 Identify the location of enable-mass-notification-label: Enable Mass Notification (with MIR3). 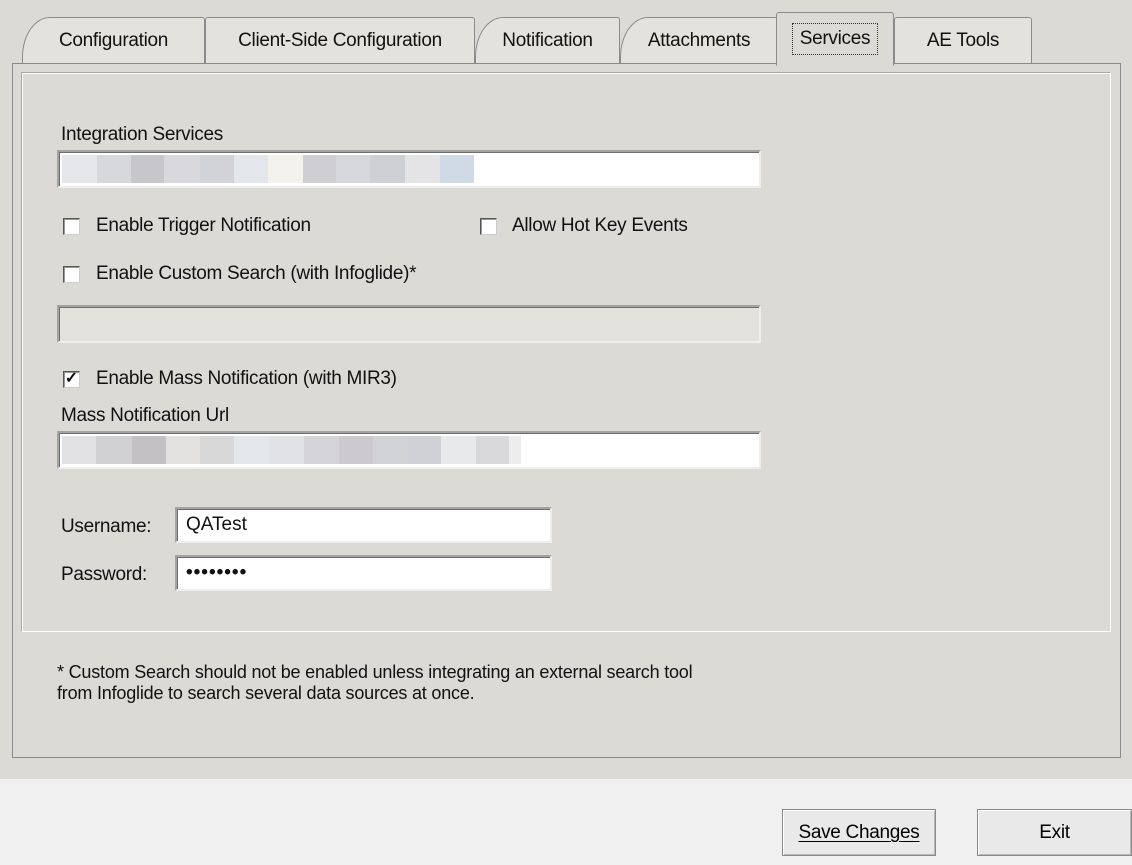
(246, 378).